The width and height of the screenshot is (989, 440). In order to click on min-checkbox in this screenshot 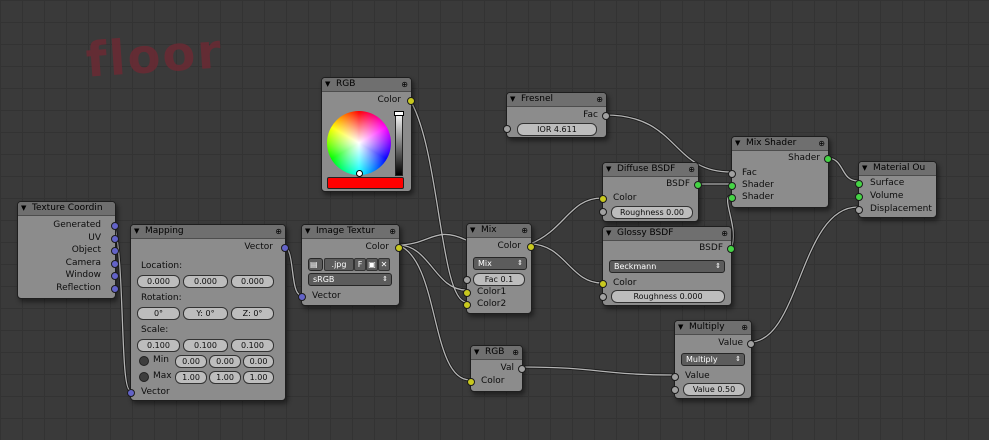, I will do `click(144, 361)`.